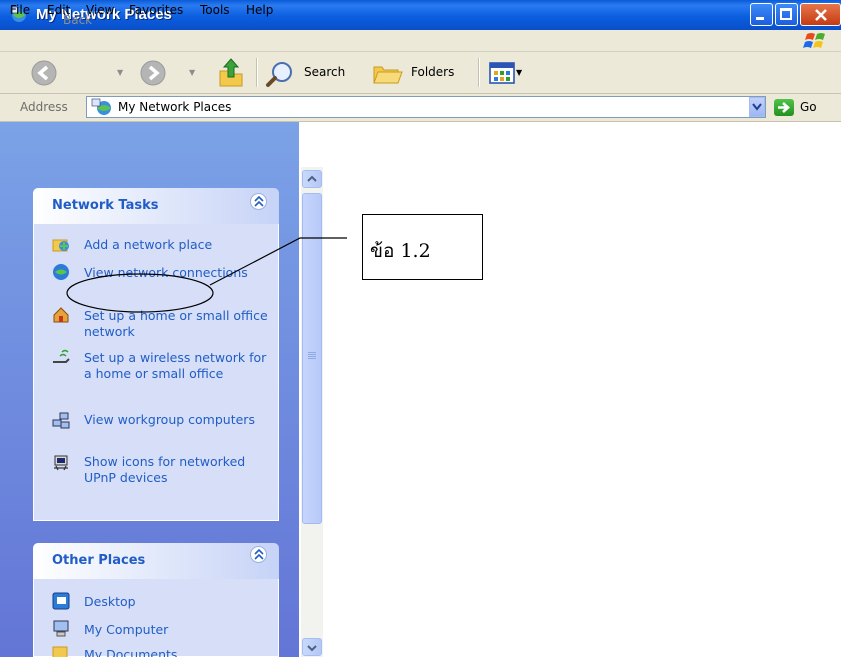  Describe the element at coordinates (98, 560) in the screenshot. I see `other-places-title: Other Places` at that location.